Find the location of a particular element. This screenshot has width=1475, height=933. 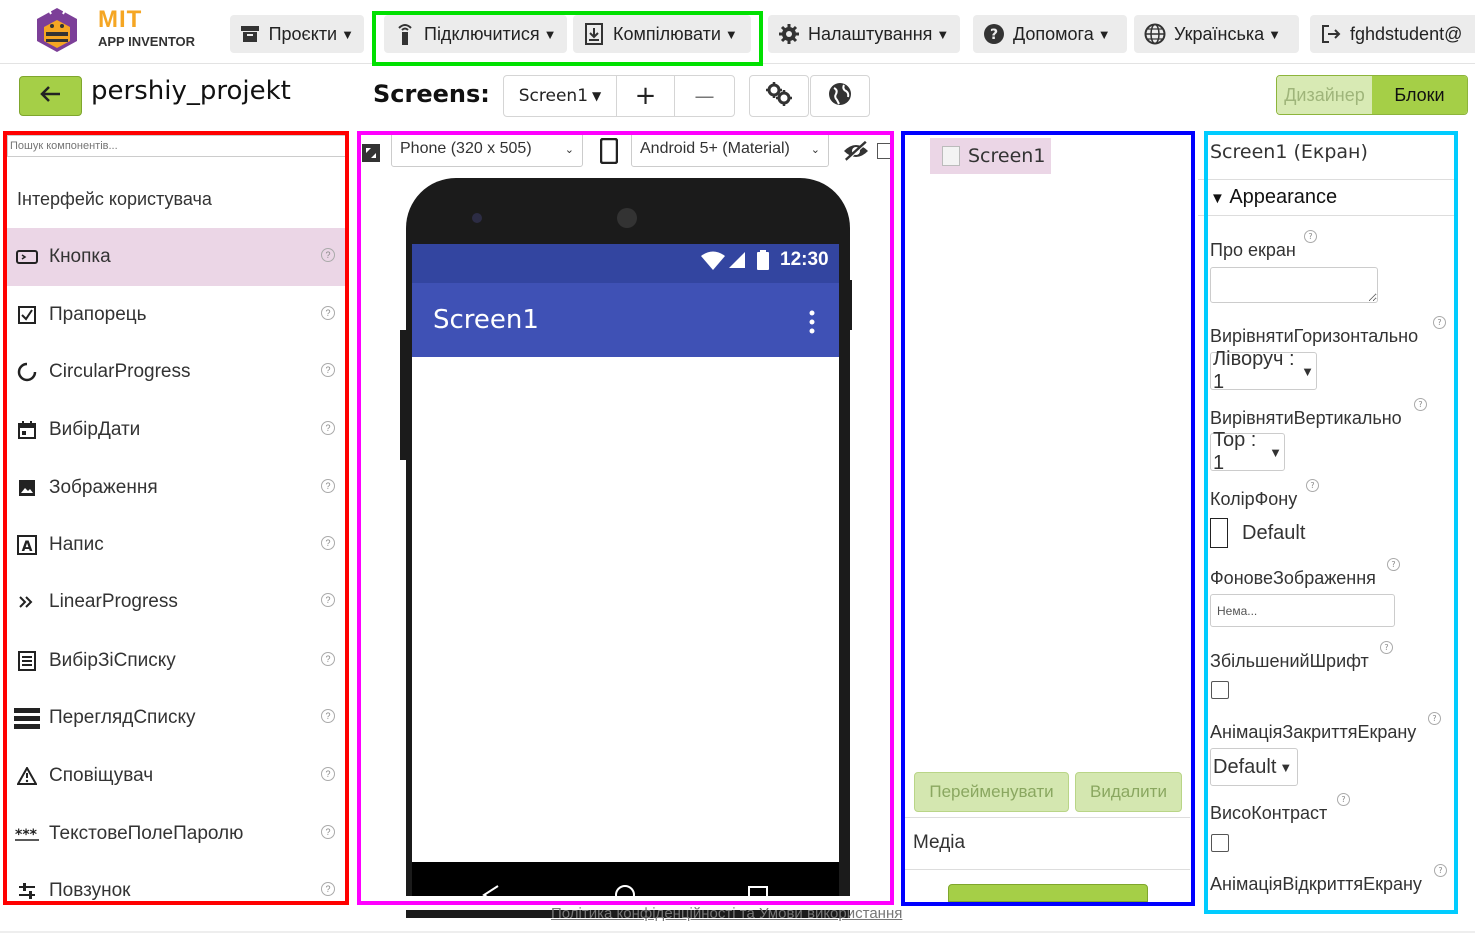

connect-menu-label: Підключитися is located at coordinates (482, 33).